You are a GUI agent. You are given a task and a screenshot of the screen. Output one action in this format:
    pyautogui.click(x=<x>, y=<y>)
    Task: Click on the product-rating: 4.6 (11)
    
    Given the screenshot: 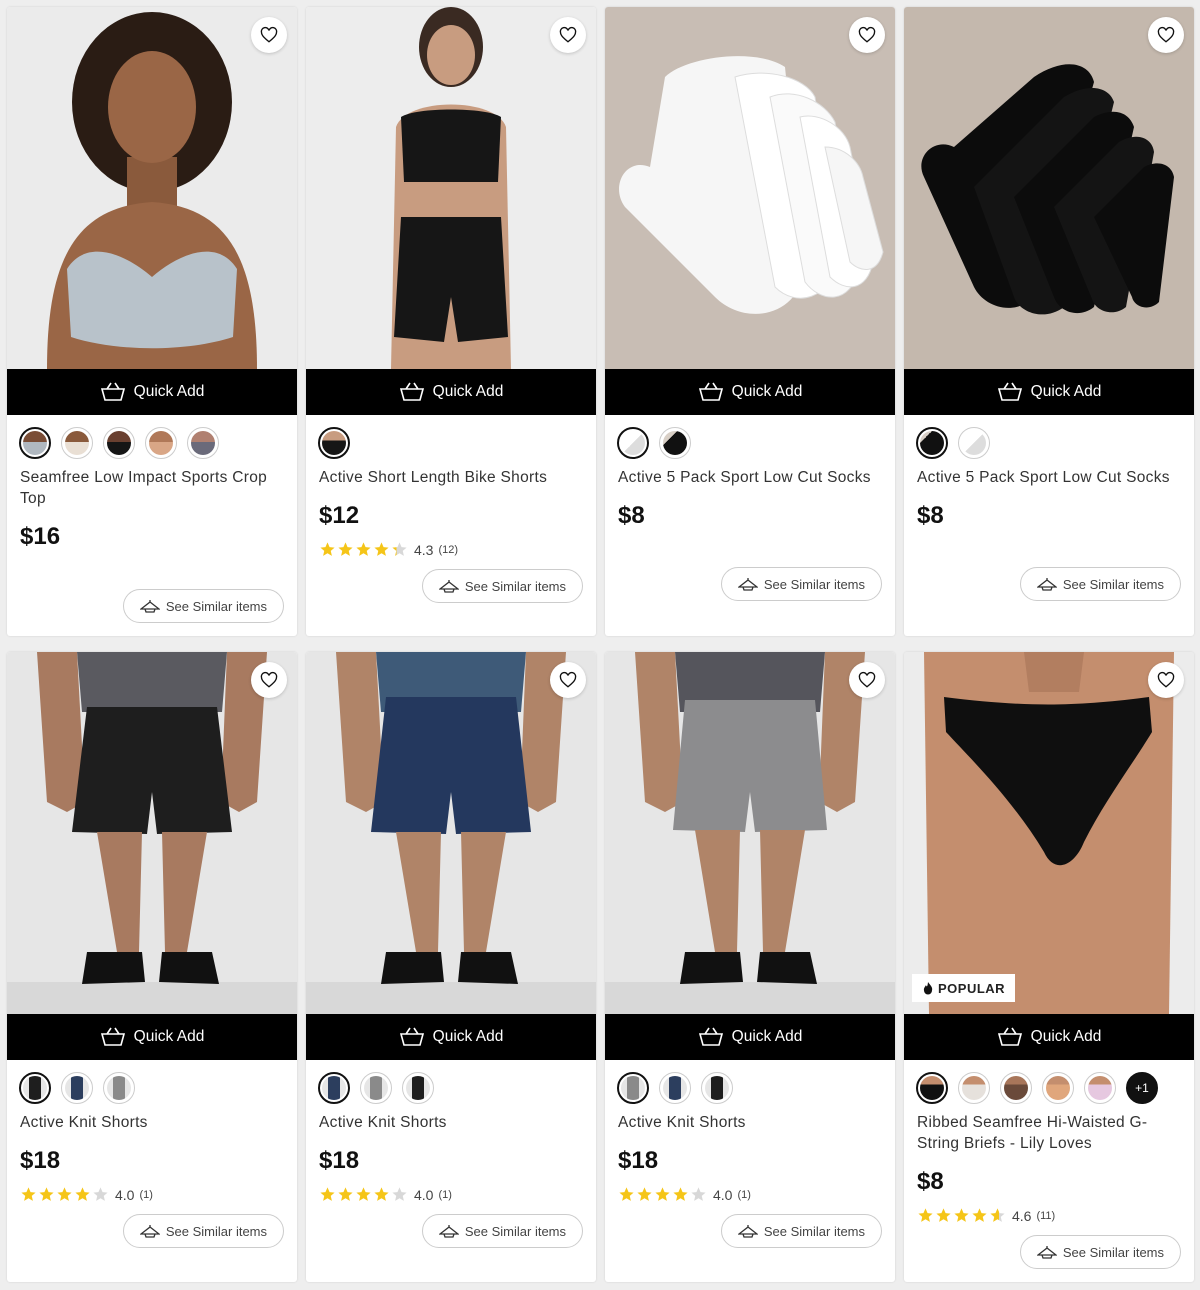 What is the action you would take?
    pyautogui.click(x=986, y=1215)
    